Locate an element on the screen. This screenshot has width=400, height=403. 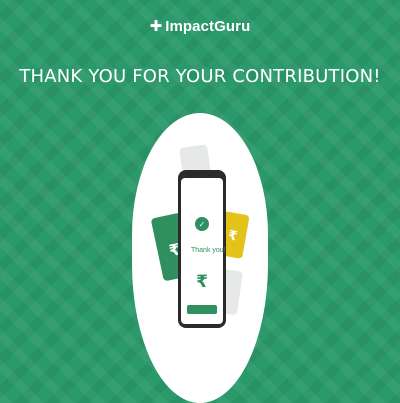
page-headline: THANK YOU FOR YOUR CONTRIBUTION! is located at coordinates (200, 76).